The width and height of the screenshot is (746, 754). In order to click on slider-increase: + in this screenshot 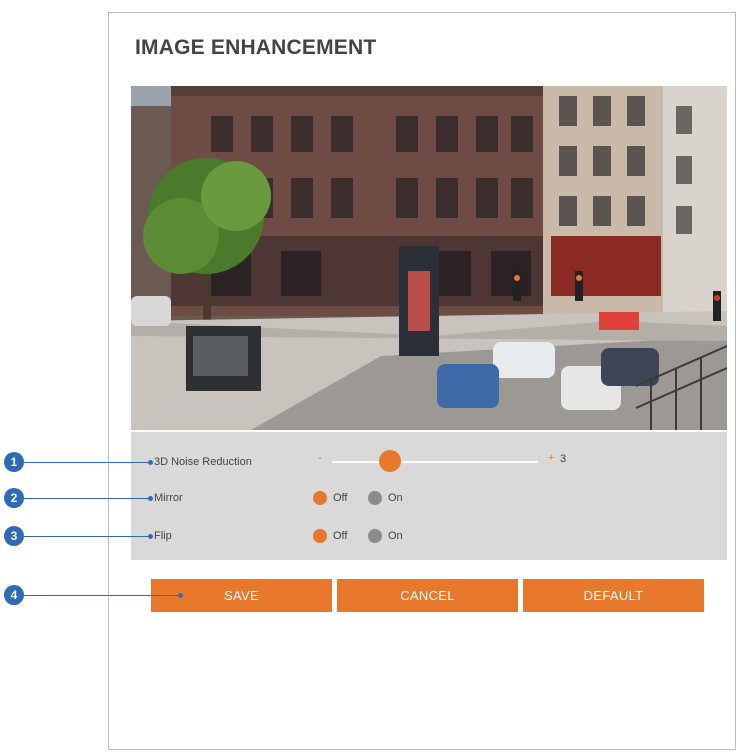, I will do `click(551, 458)`.